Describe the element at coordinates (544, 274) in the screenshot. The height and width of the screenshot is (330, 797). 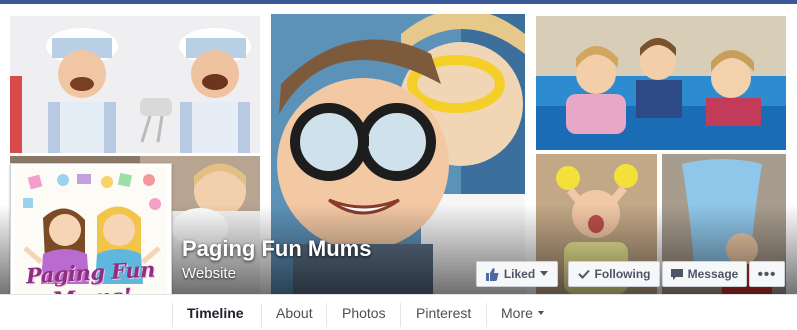
I see `chevron-down-icon` at that location.